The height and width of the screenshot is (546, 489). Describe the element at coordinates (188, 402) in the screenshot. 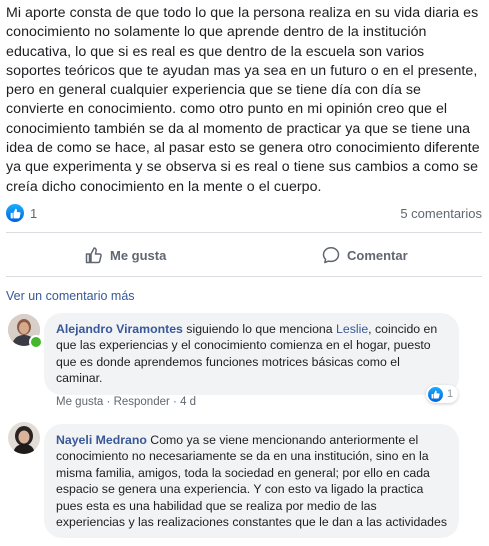

I see `comment-timestamp: 4 d` at that location.